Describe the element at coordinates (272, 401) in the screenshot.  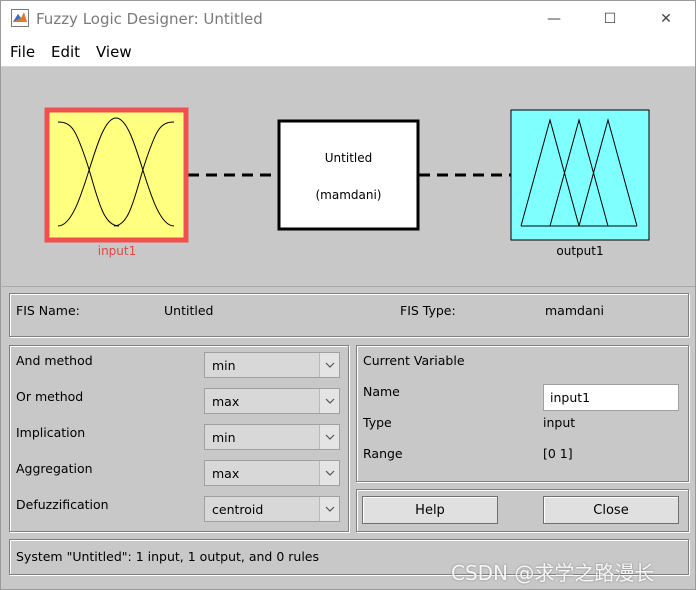
I see `or-method-select: max` at that location.